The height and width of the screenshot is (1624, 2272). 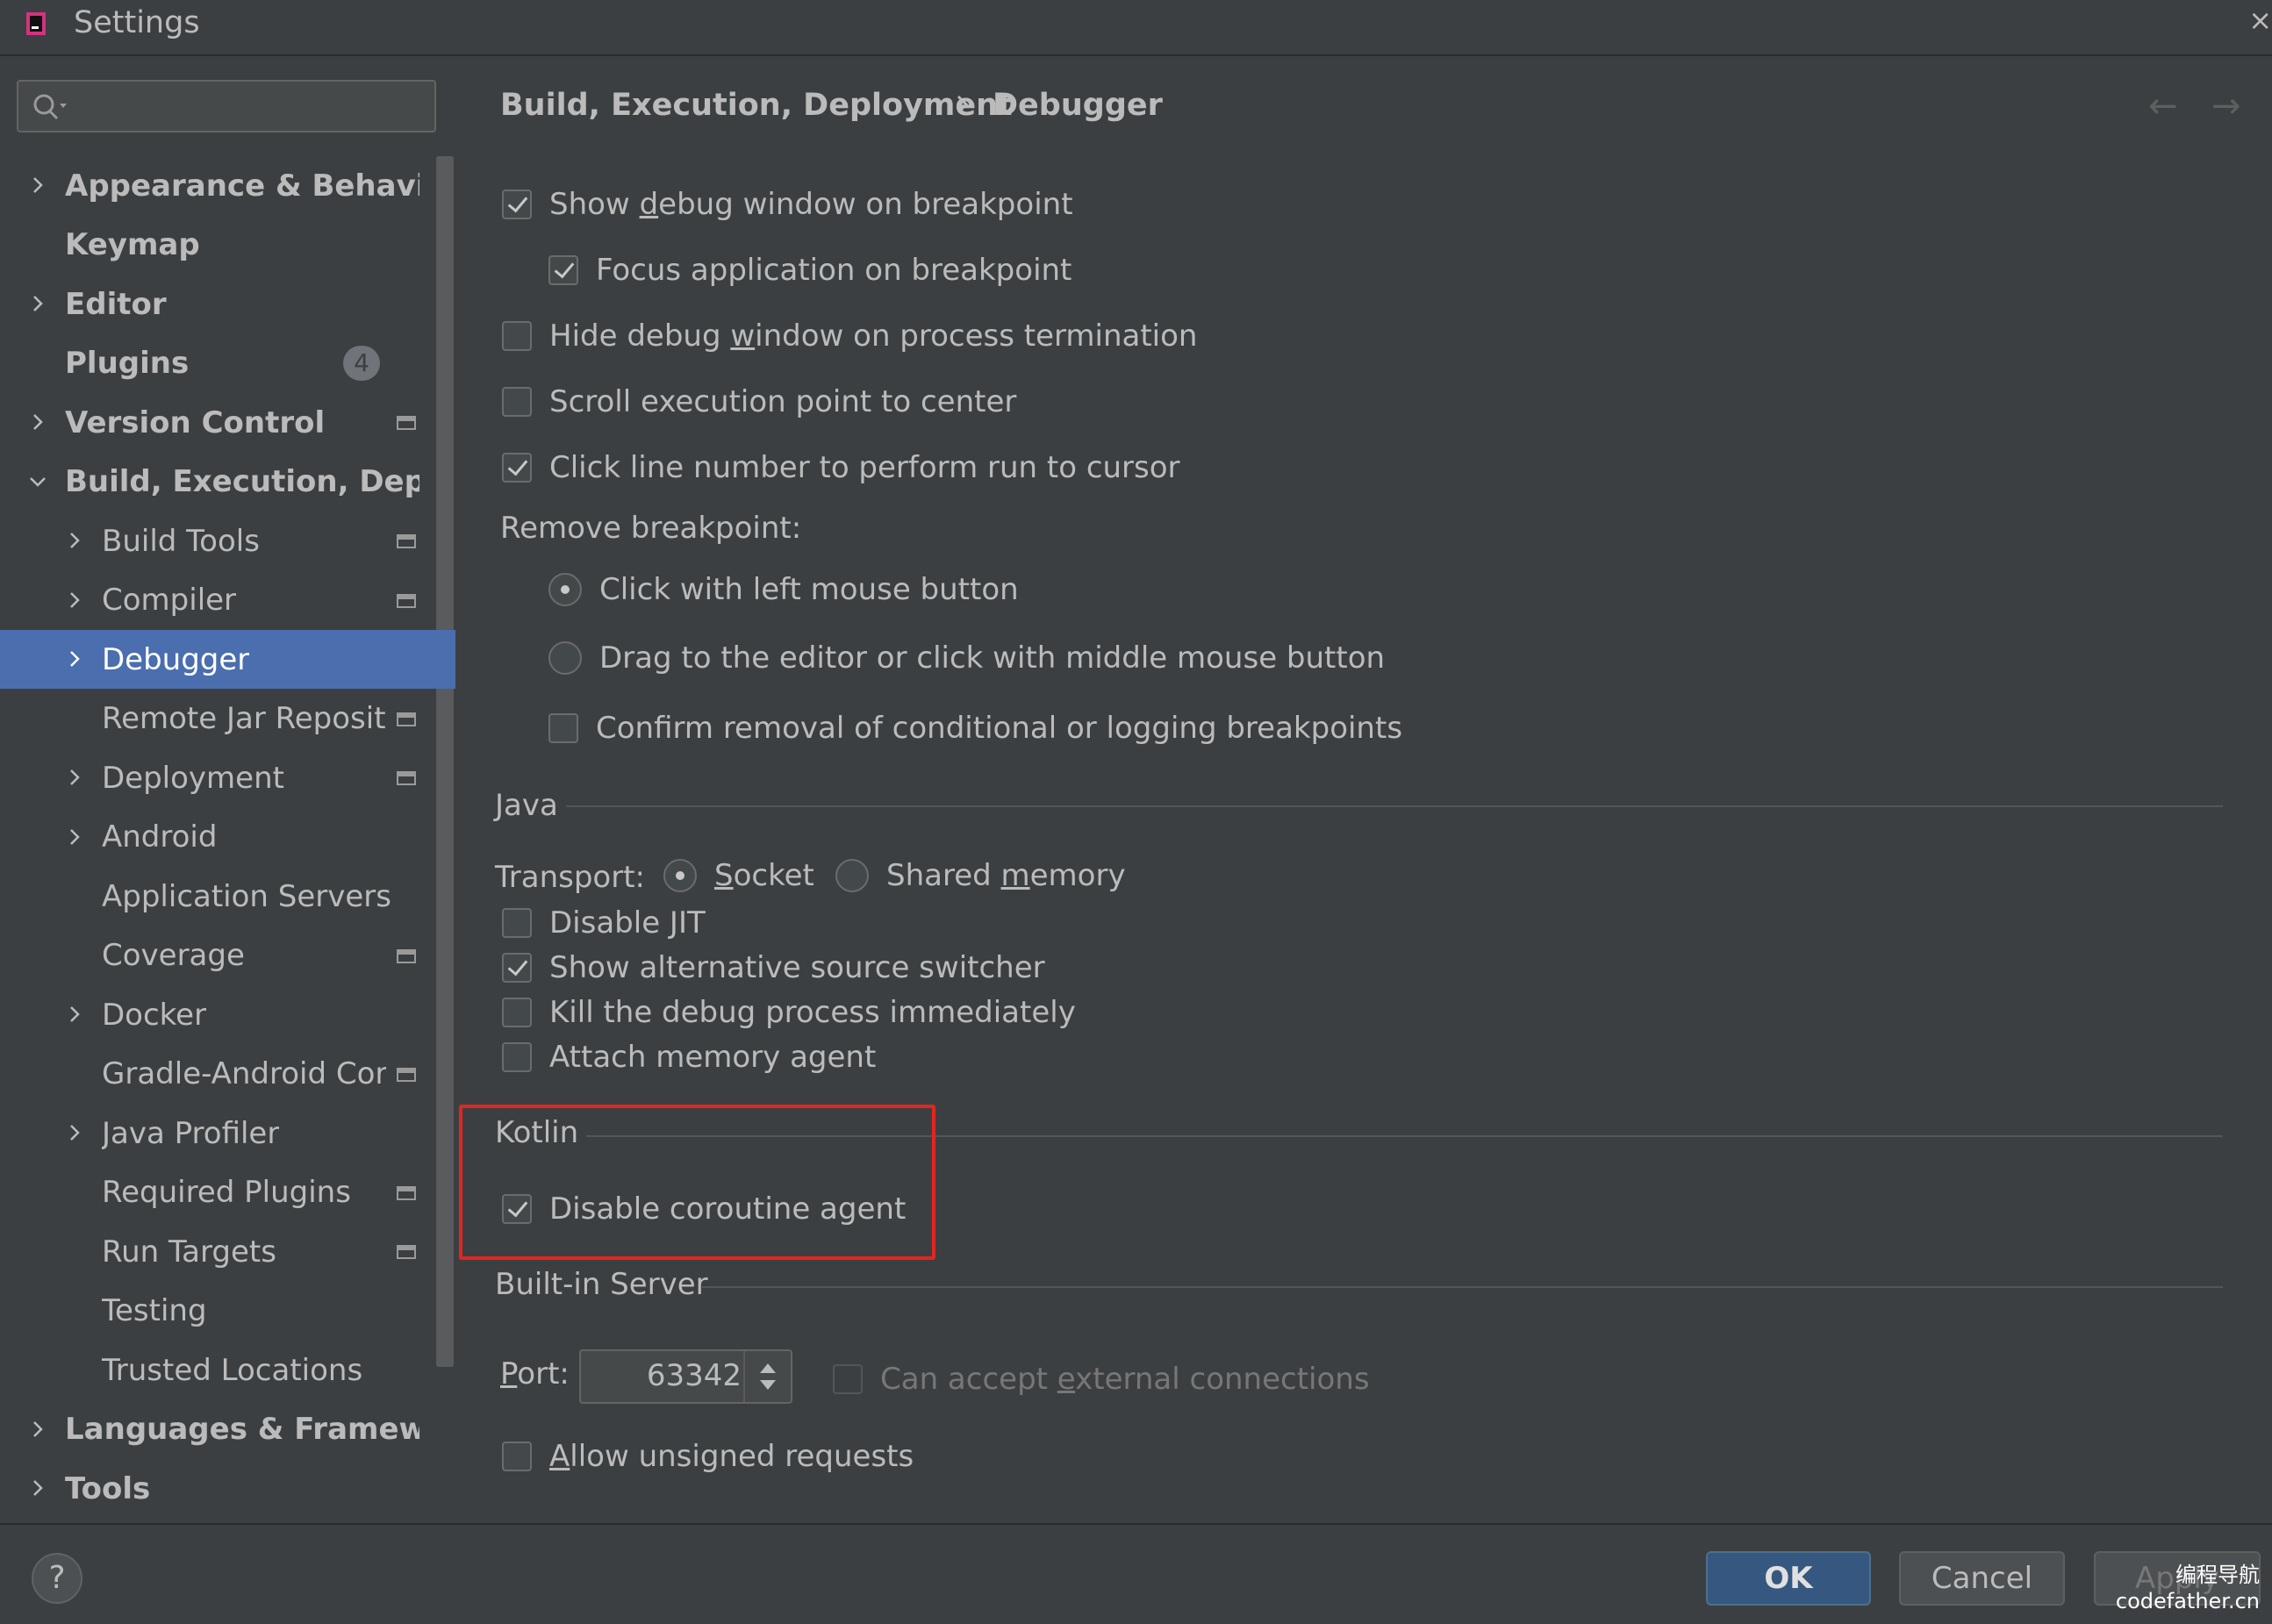 I want to click on port-value: 63342, so click(x=695, y=1376).